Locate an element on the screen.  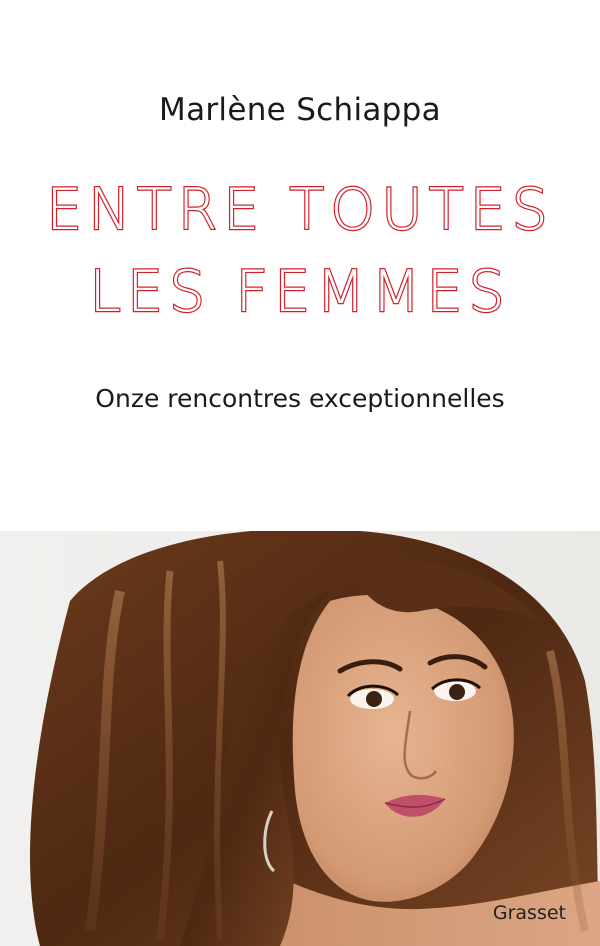
subtitle: Onze rencontres exceptionnelles is located at coordinates (300, 398).